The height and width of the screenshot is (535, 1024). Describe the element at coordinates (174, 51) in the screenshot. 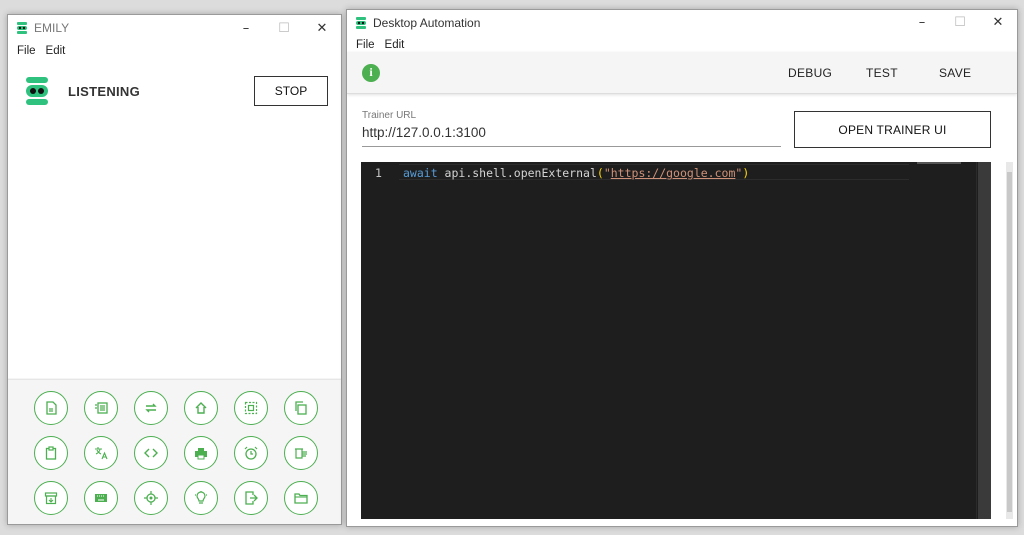

I see `emily-menubar: File Edit` at that location.